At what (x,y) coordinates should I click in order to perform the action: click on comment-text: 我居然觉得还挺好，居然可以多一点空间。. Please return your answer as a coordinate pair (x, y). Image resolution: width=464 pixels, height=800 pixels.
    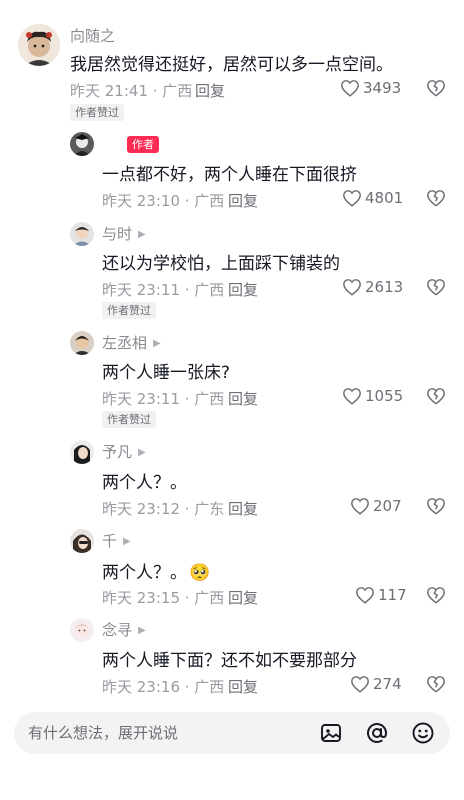
    Looking at the image, I should click on (231, 65).